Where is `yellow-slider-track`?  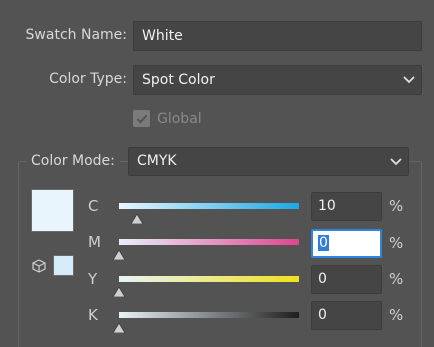
yellow-slider-track is located at coordinates (209, 279).